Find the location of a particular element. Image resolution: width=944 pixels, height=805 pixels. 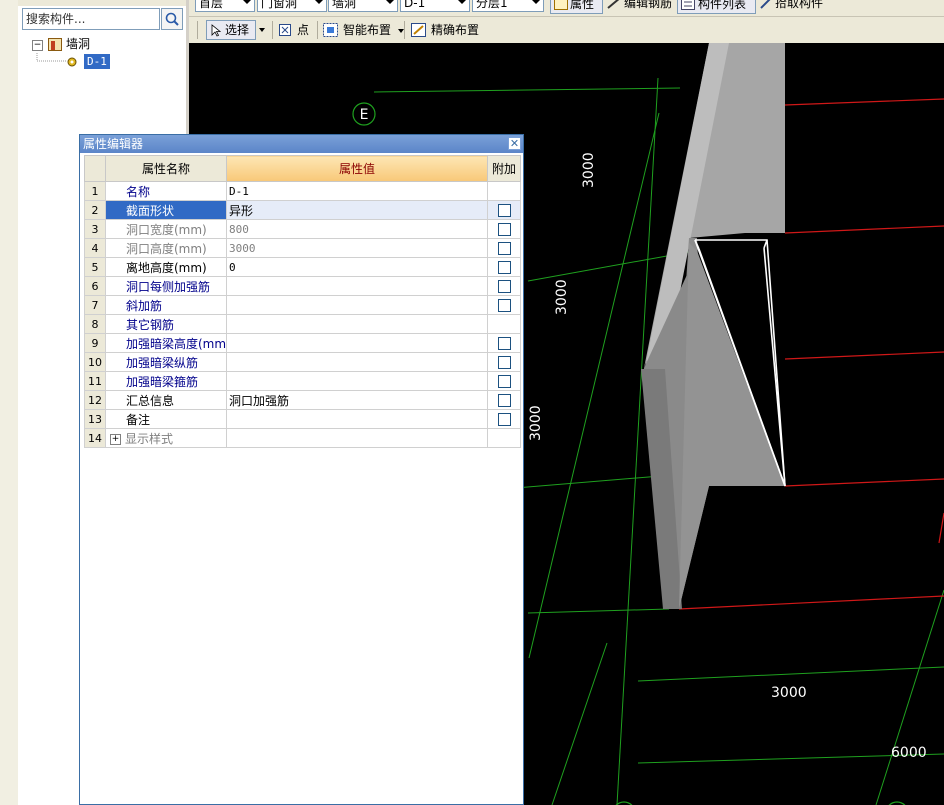

property-row: 5 离地高度(mm) 0 is located at coordinates (302, 267).